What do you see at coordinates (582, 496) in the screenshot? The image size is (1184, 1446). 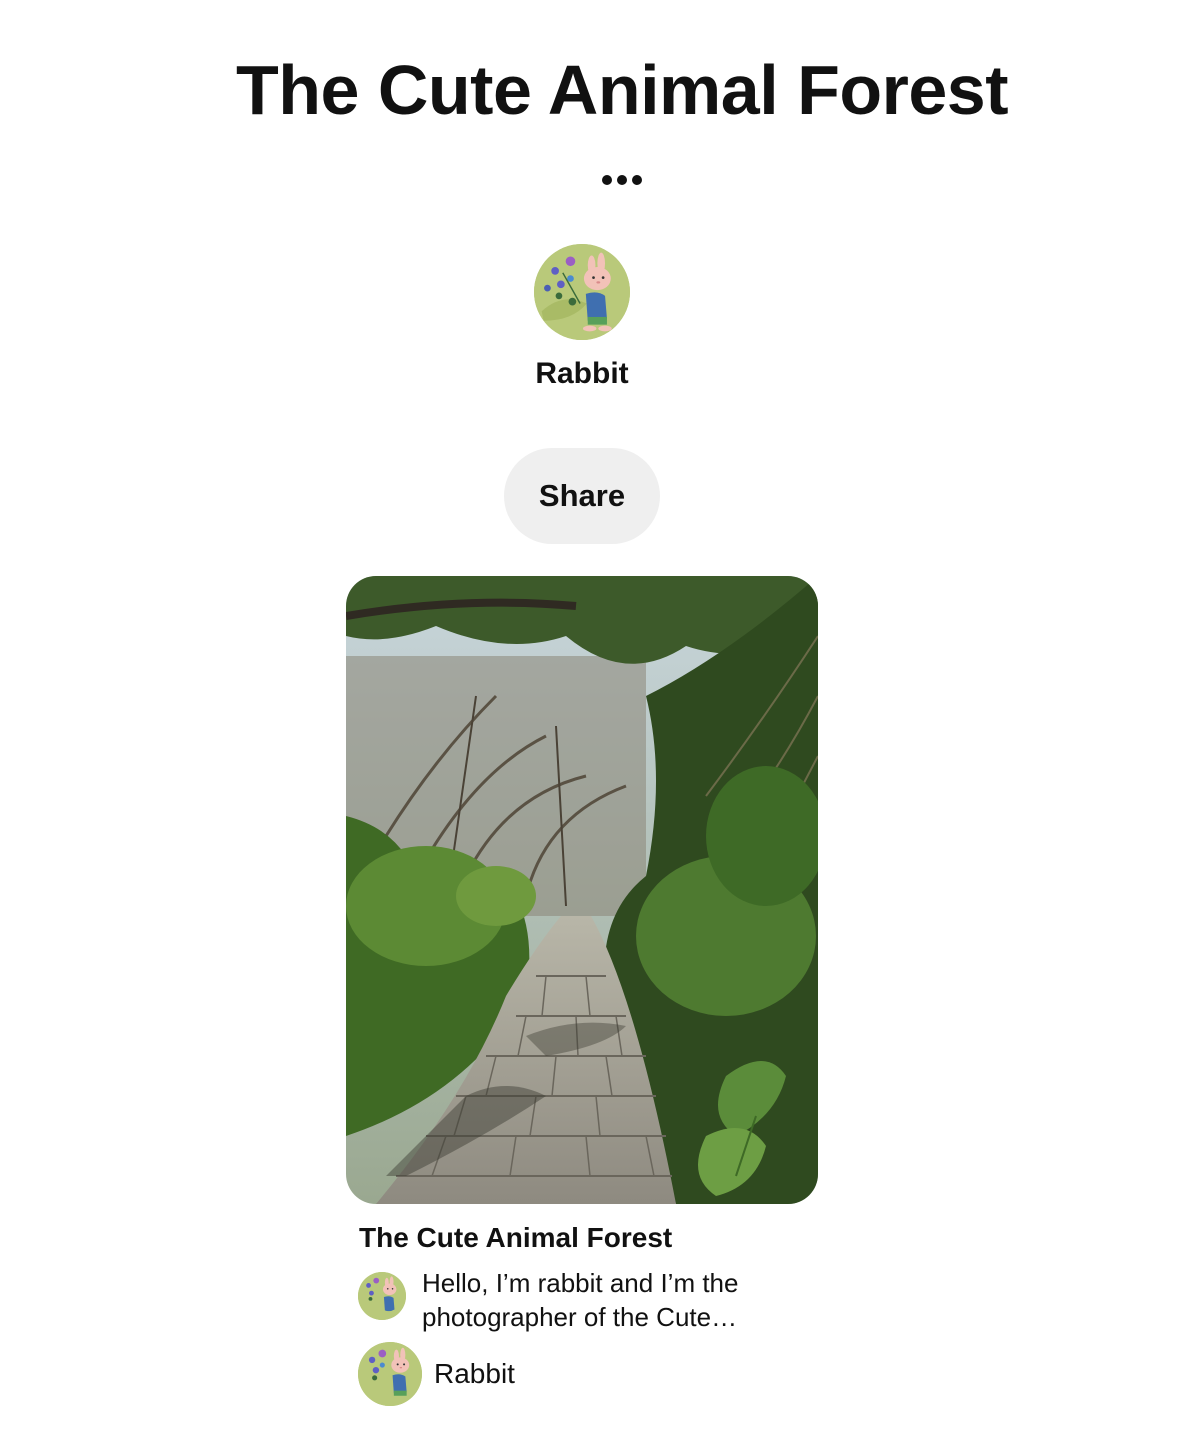 I see `share-button: Share` at bounding box center [582, 496].